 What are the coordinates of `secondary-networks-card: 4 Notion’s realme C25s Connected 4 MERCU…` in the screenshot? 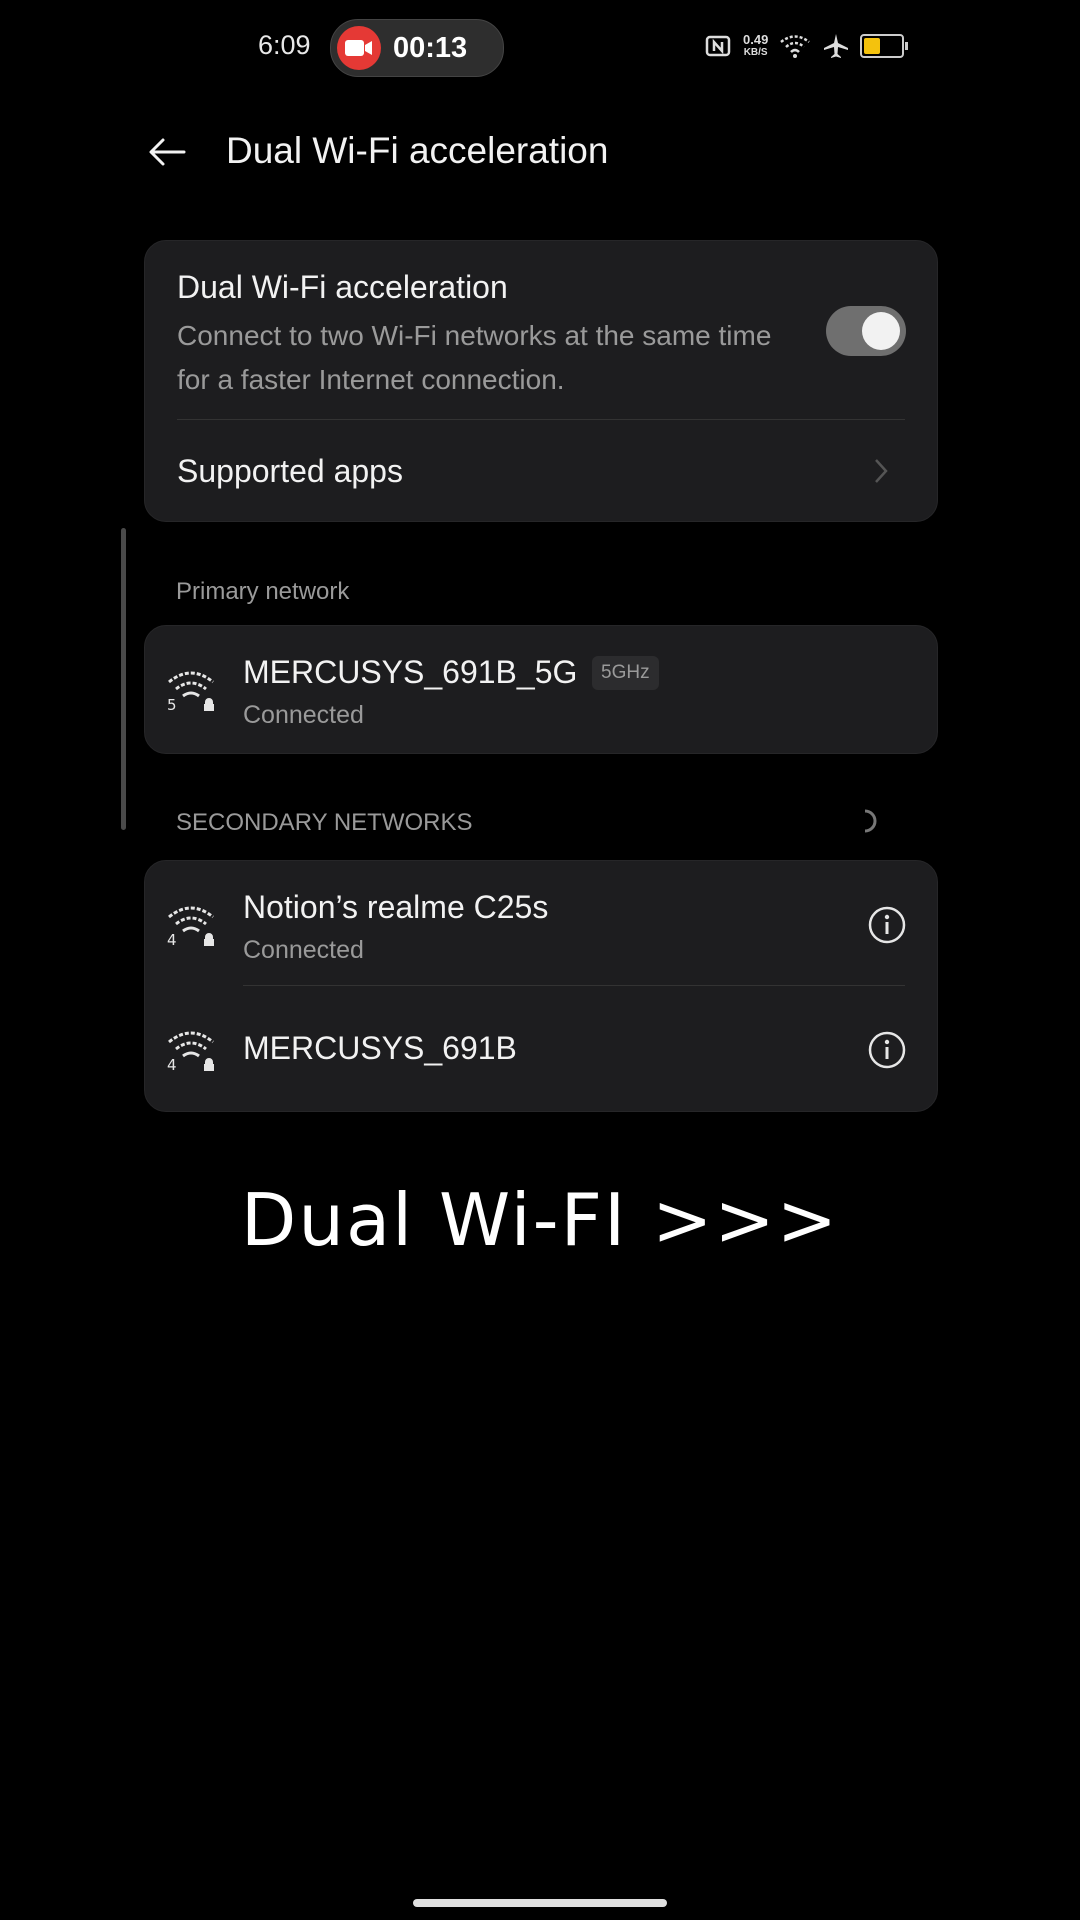 It's located at (541, 986).